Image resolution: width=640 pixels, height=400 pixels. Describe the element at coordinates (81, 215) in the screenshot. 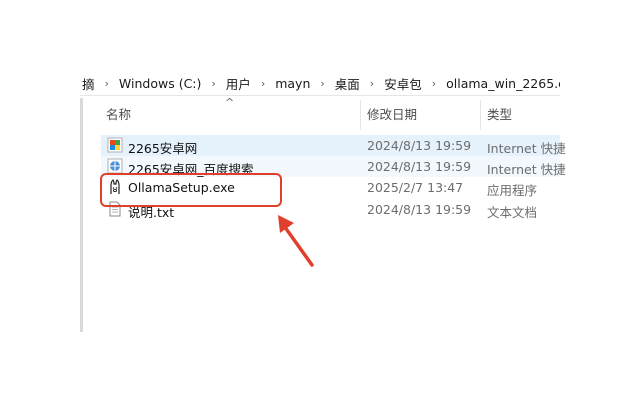

I see `navigation-pane-edge` at that location.